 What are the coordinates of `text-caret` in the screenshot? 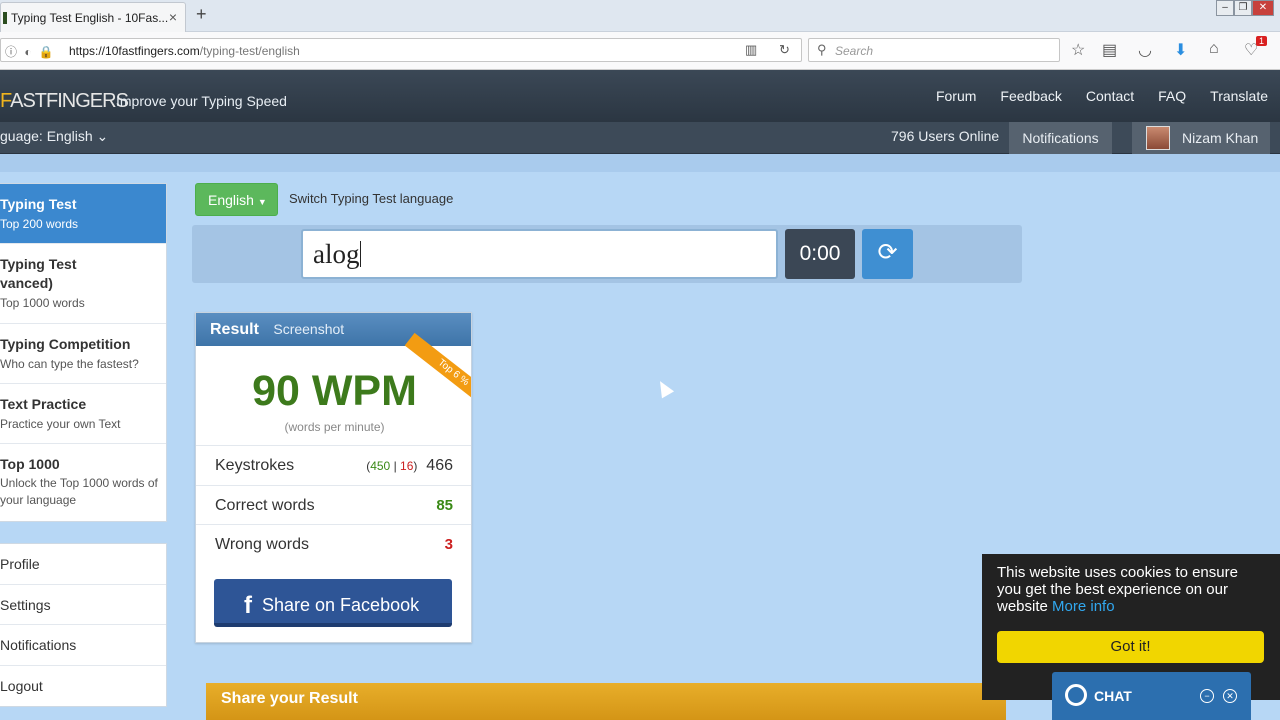 It's located at (360, 254).